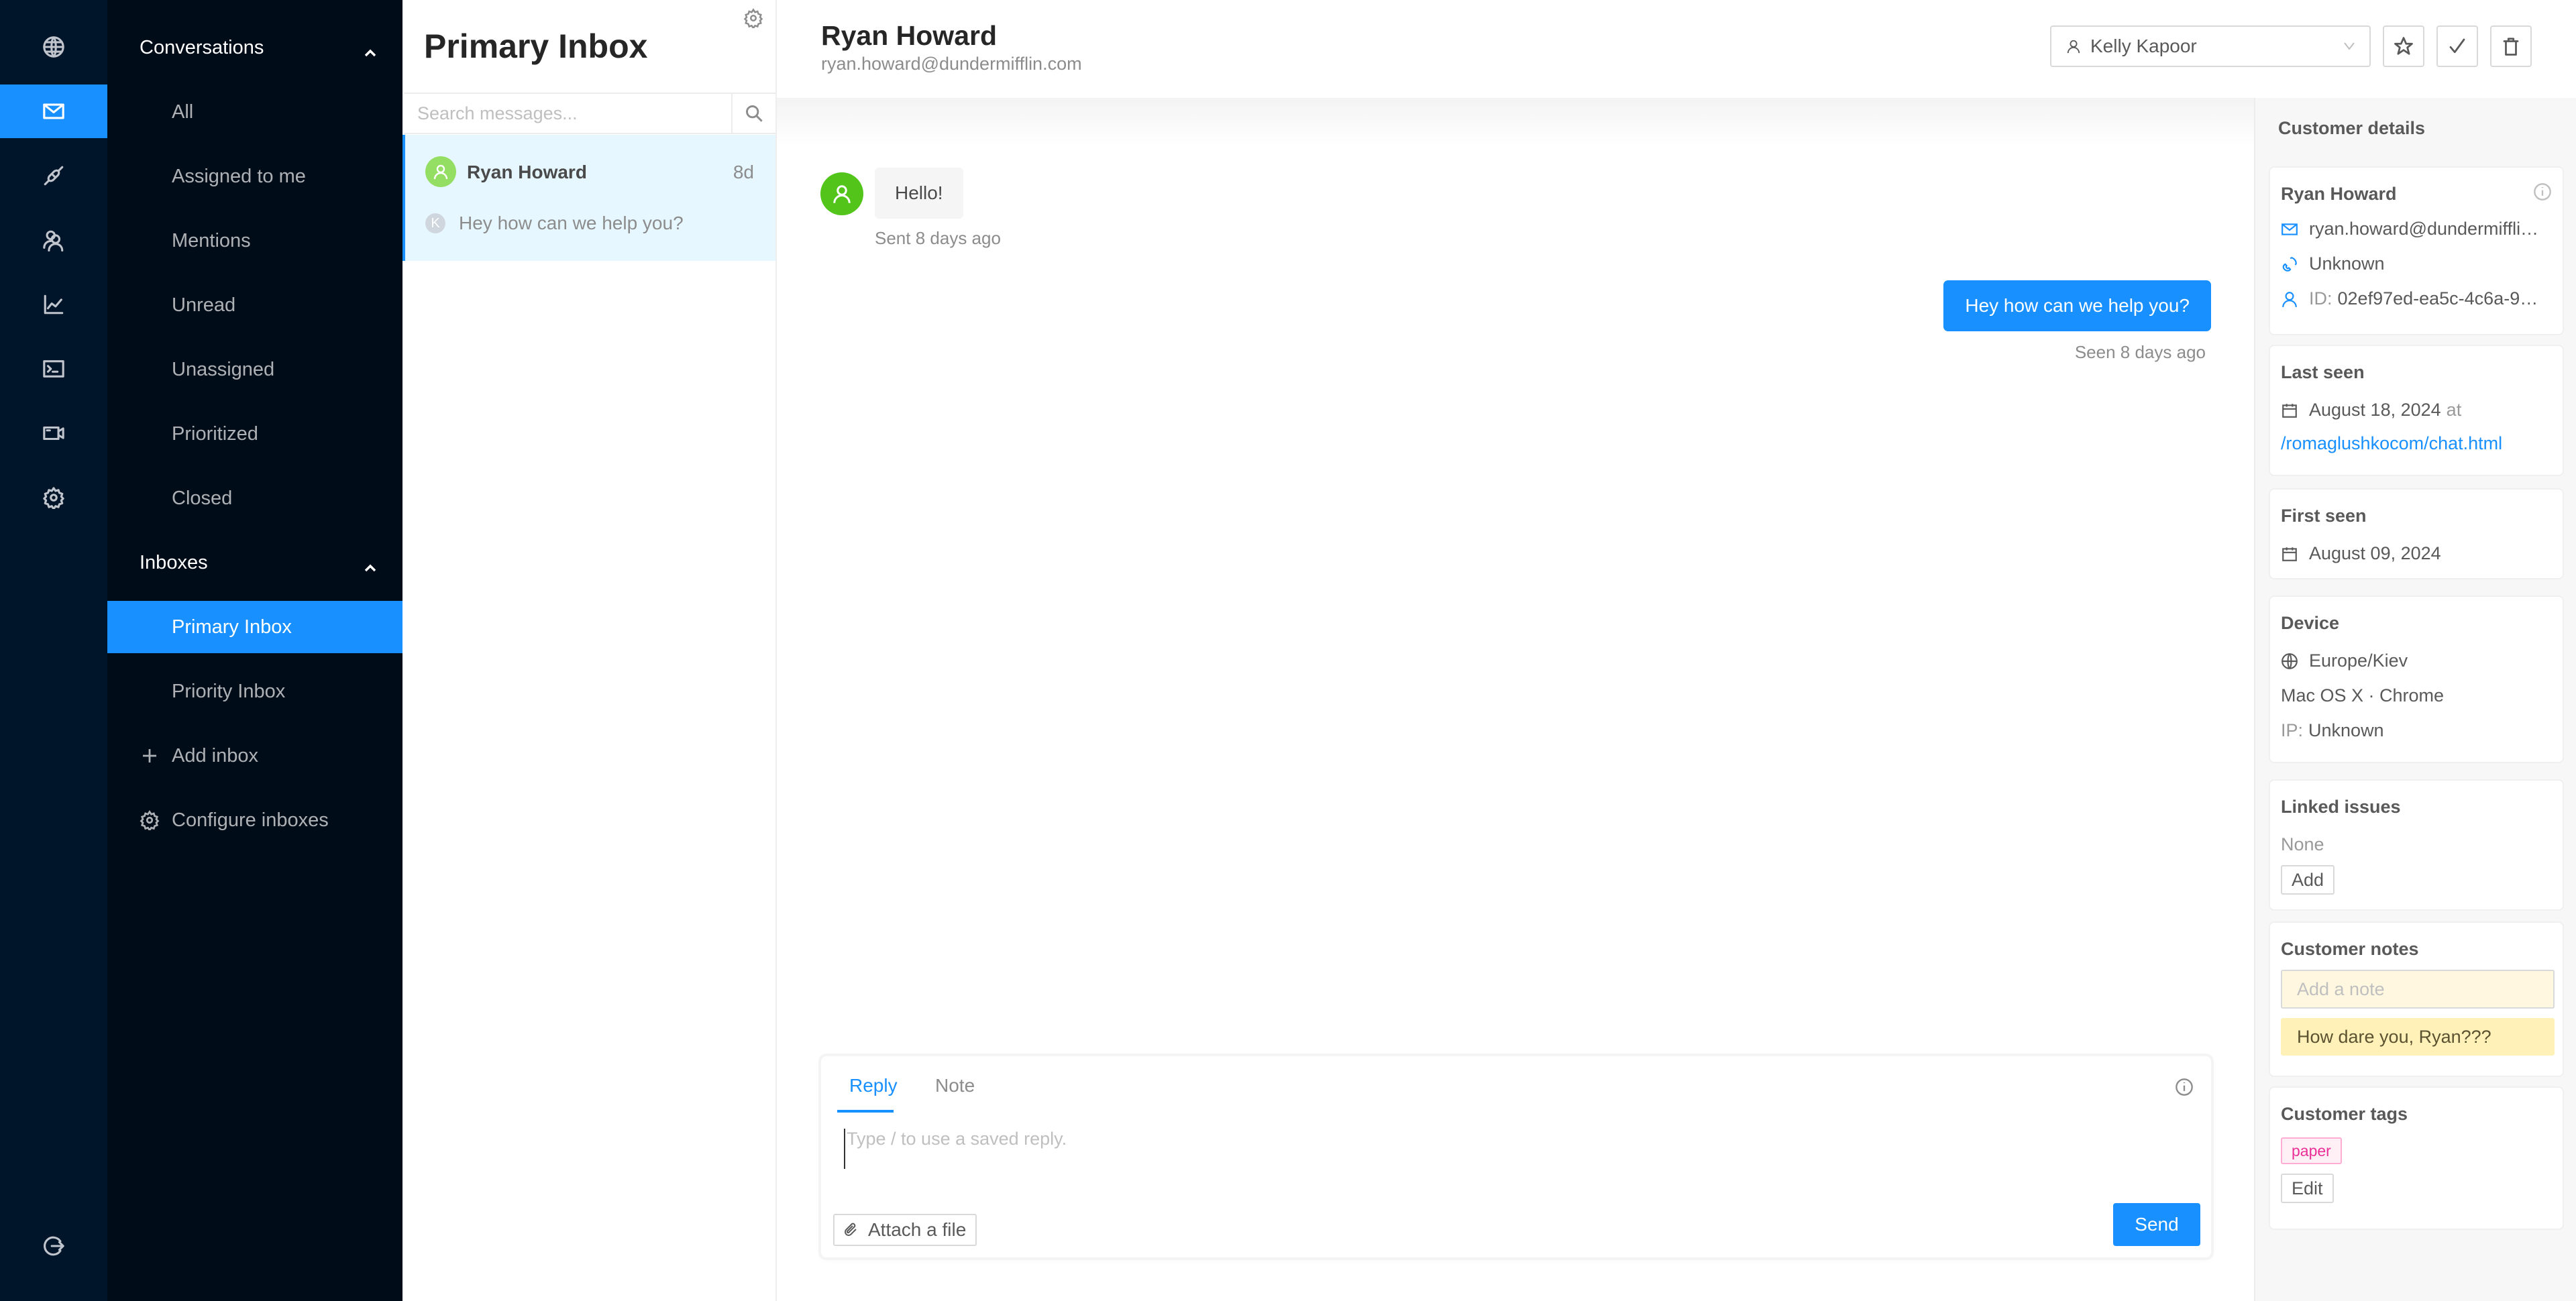 This screenshot has height=1301, width=2576. What do you see at coordinates (955, 1085) in the screenshot?
I see `tab-note: Note` at bounding box center [955, 1085].